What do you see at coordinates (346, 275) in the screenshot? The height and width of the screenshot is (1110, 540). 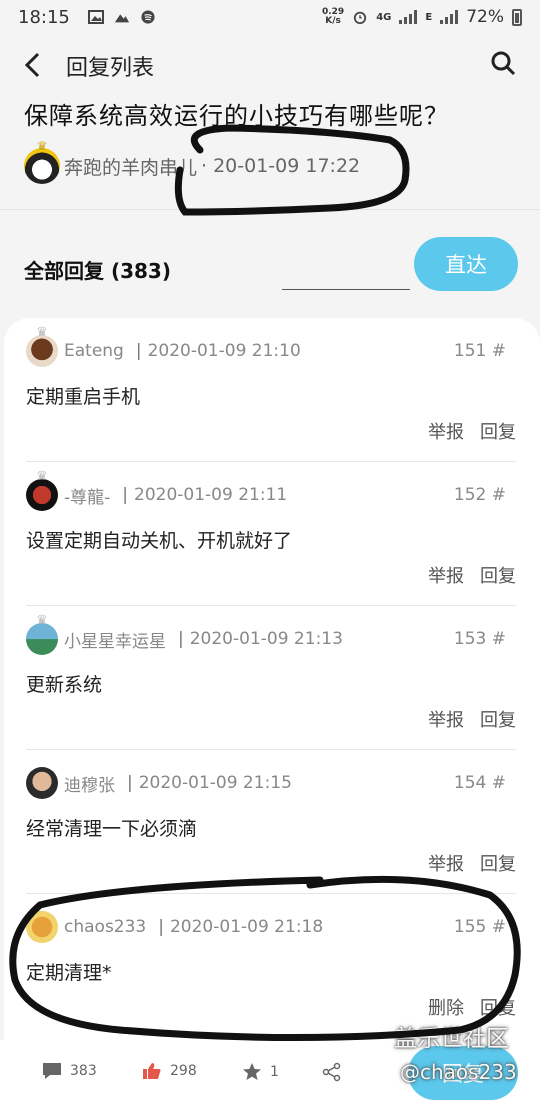 I see `floor-jump-input` at bounding box center [346, 275].